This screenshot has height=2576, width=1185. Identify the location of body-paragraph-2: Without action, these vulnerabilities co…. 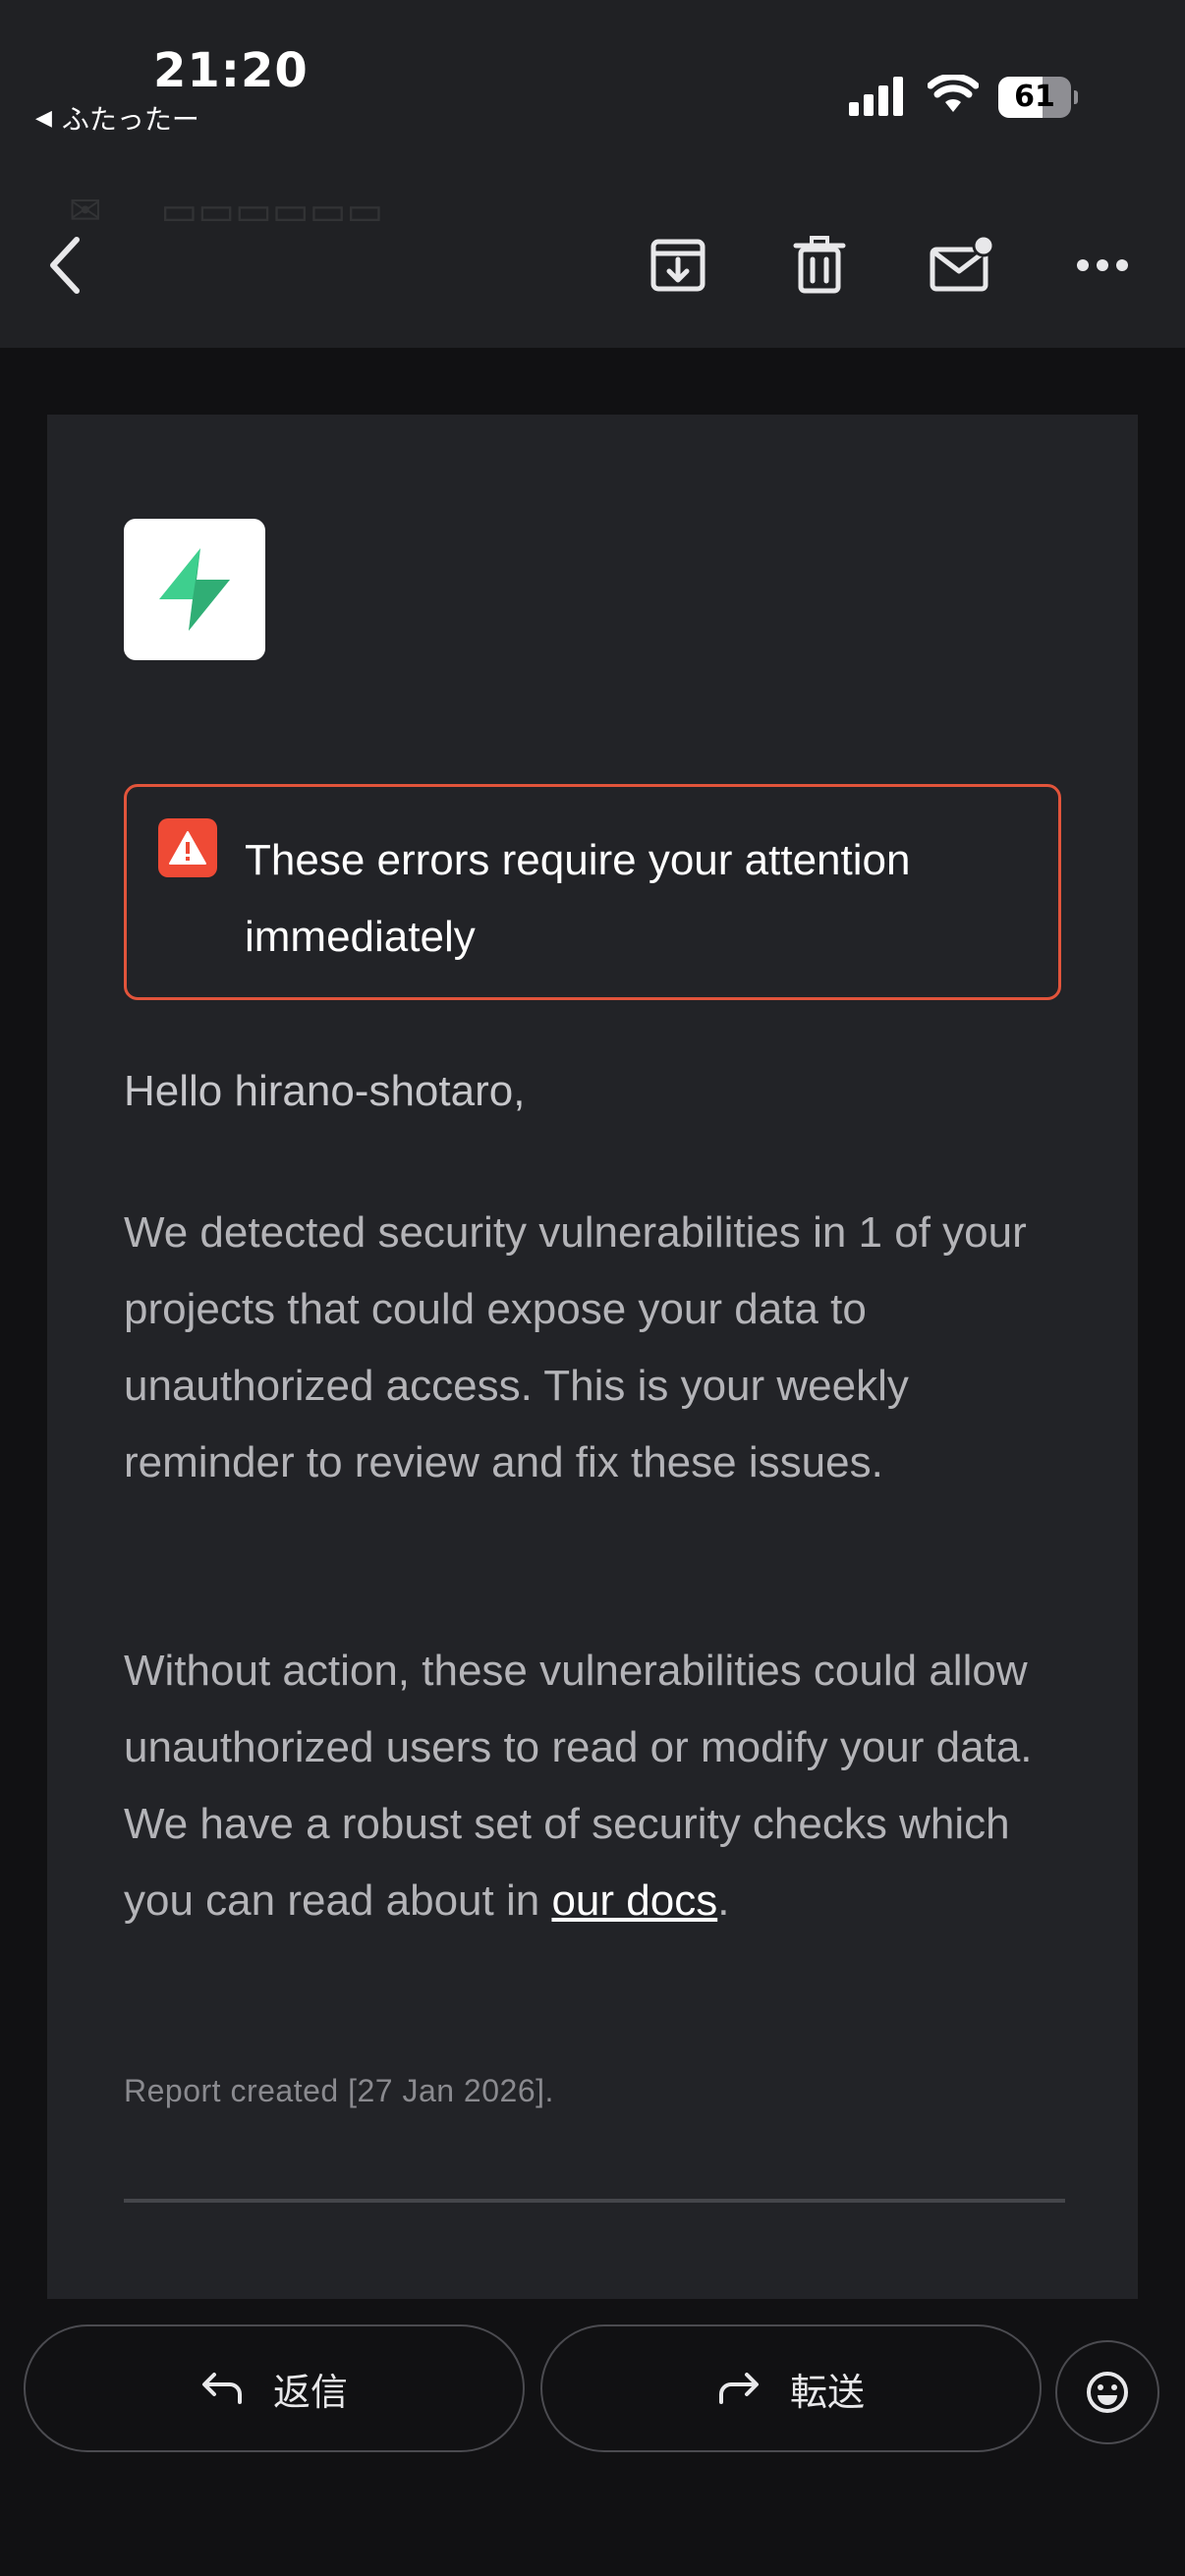
(606, 1786).